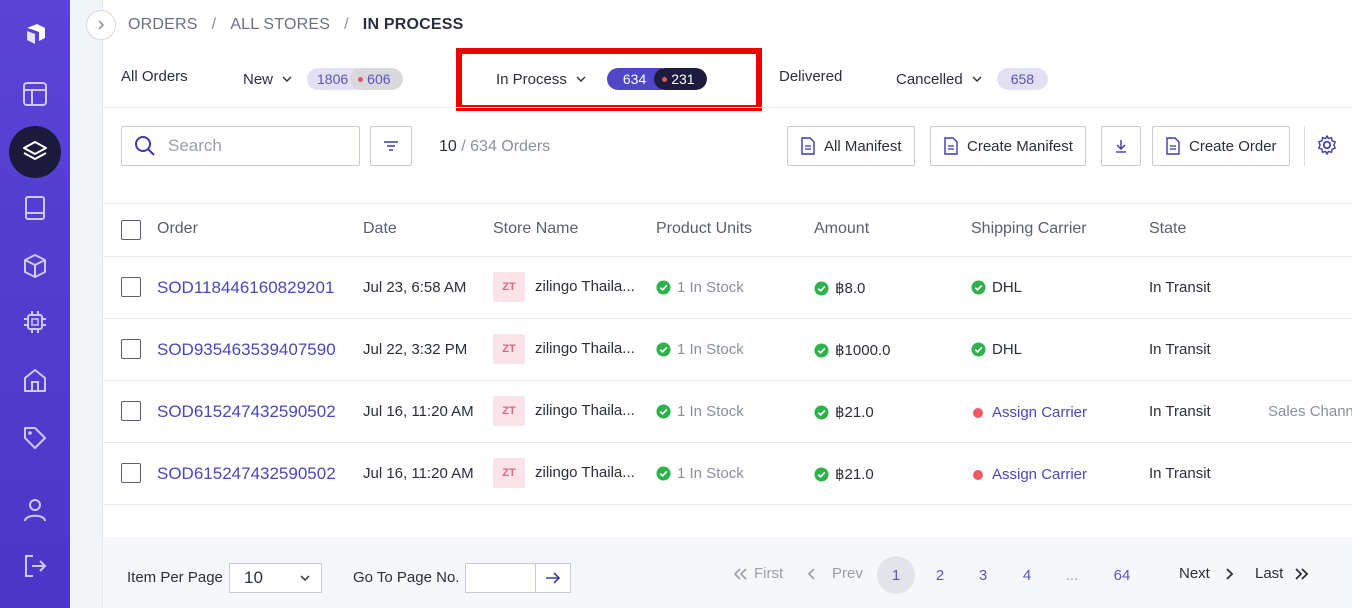  I want to click on download-button, so click(1121, 146).